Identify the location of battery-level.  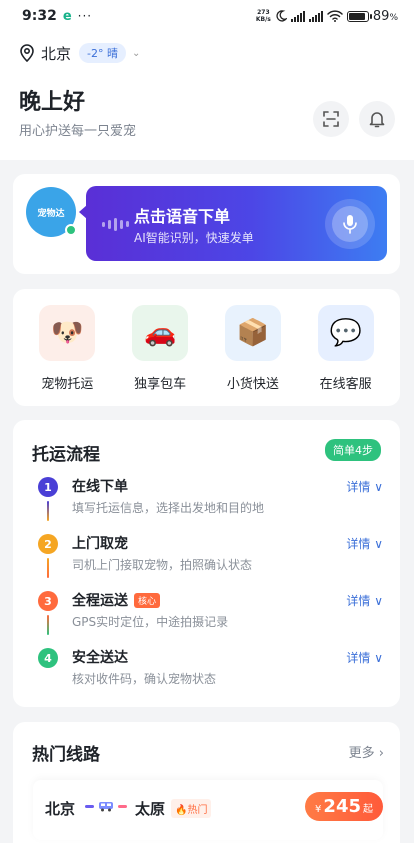
(356, 16).